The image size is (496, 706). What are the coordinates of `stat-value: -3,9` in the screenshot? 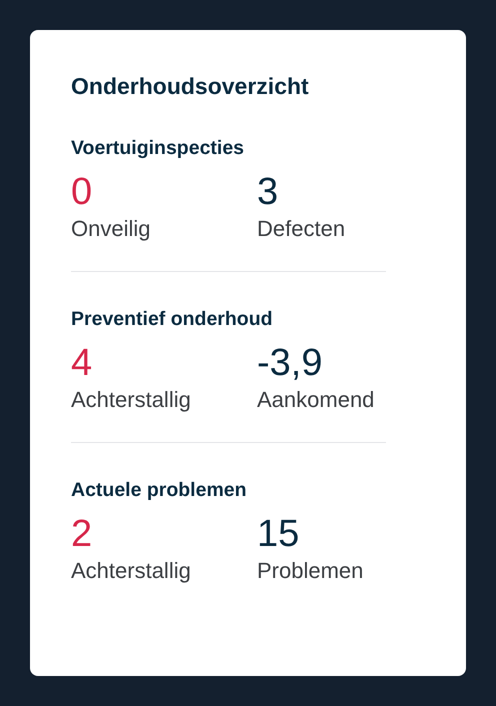 It's located at (290, 363).